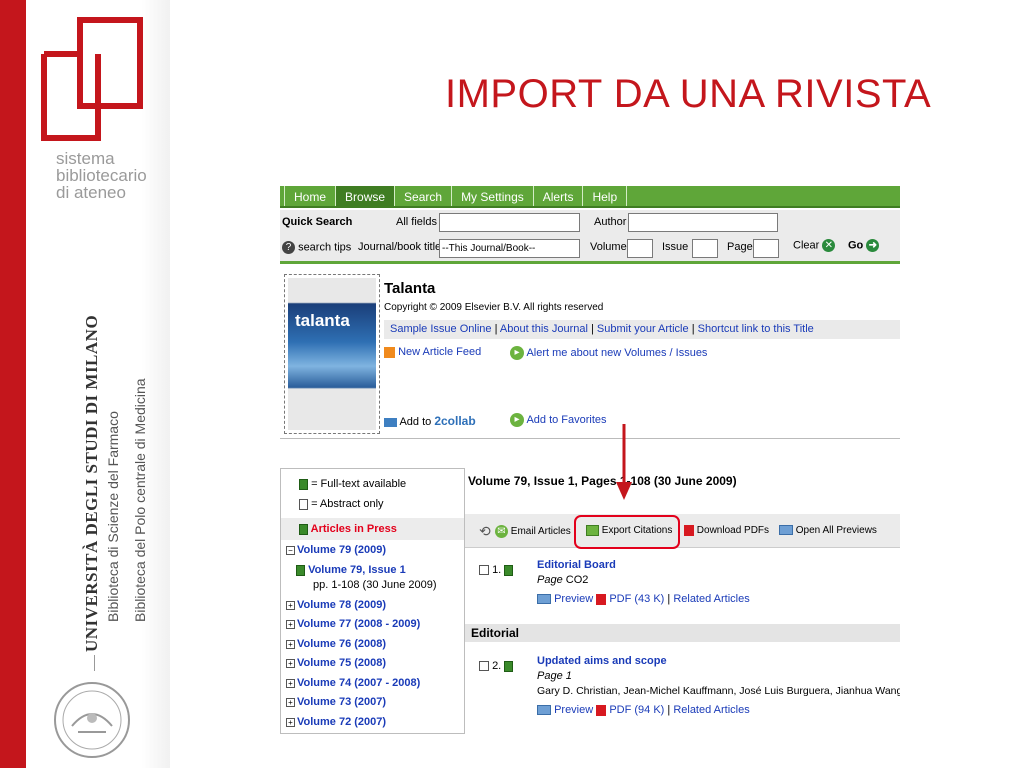 The width and height of the screenshot is (1024, 768). I want to click on link-sample-issue: Sample Issue Online, so click(441, 329).